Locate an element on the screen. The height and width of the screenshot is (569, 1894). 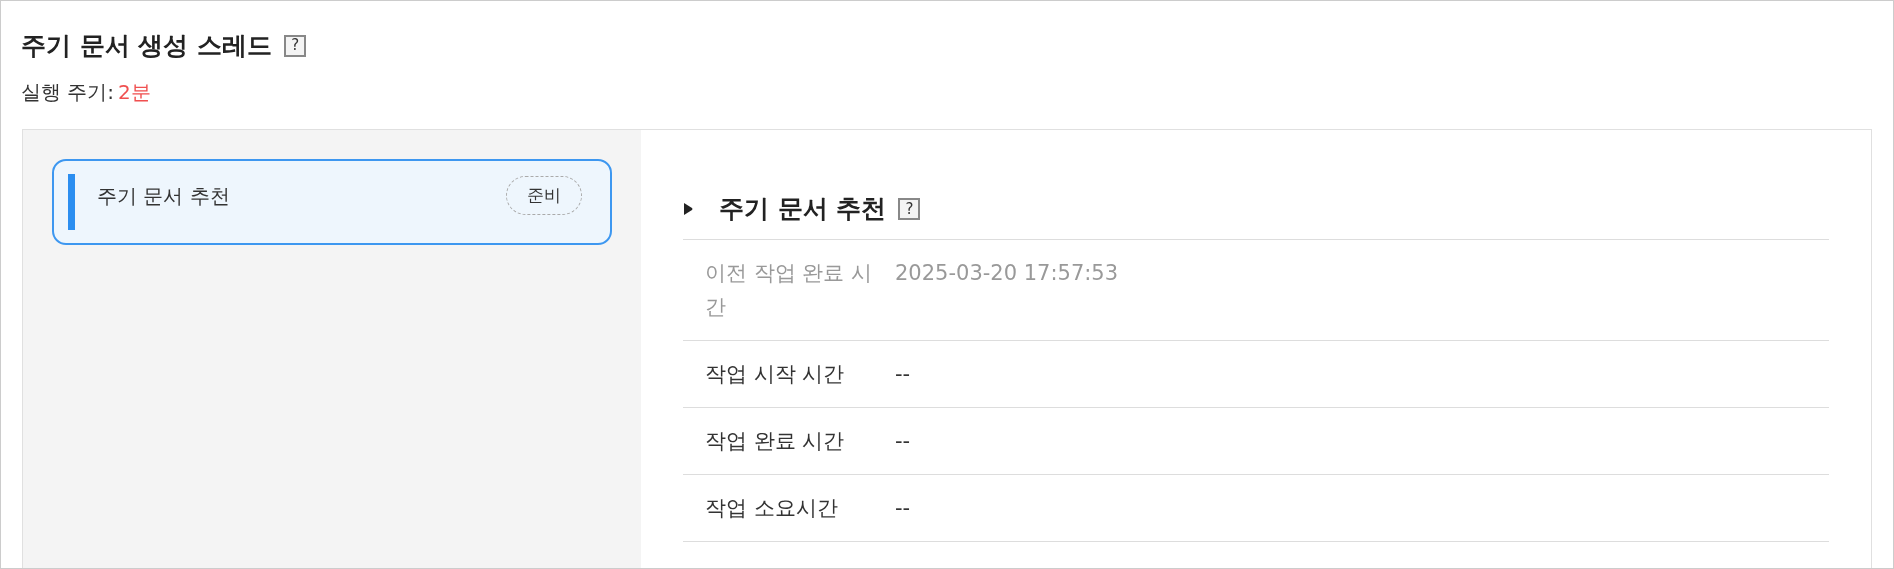
row-label: 작업 소요시간 is located at coordinates (772, 508).